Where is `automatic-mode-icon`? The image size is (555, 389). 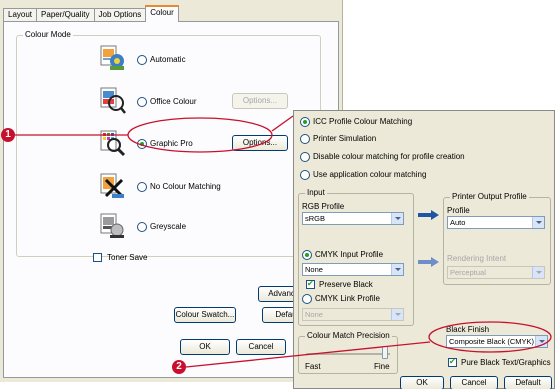
automatic-mode-icon is located at coordinates (112, 57).